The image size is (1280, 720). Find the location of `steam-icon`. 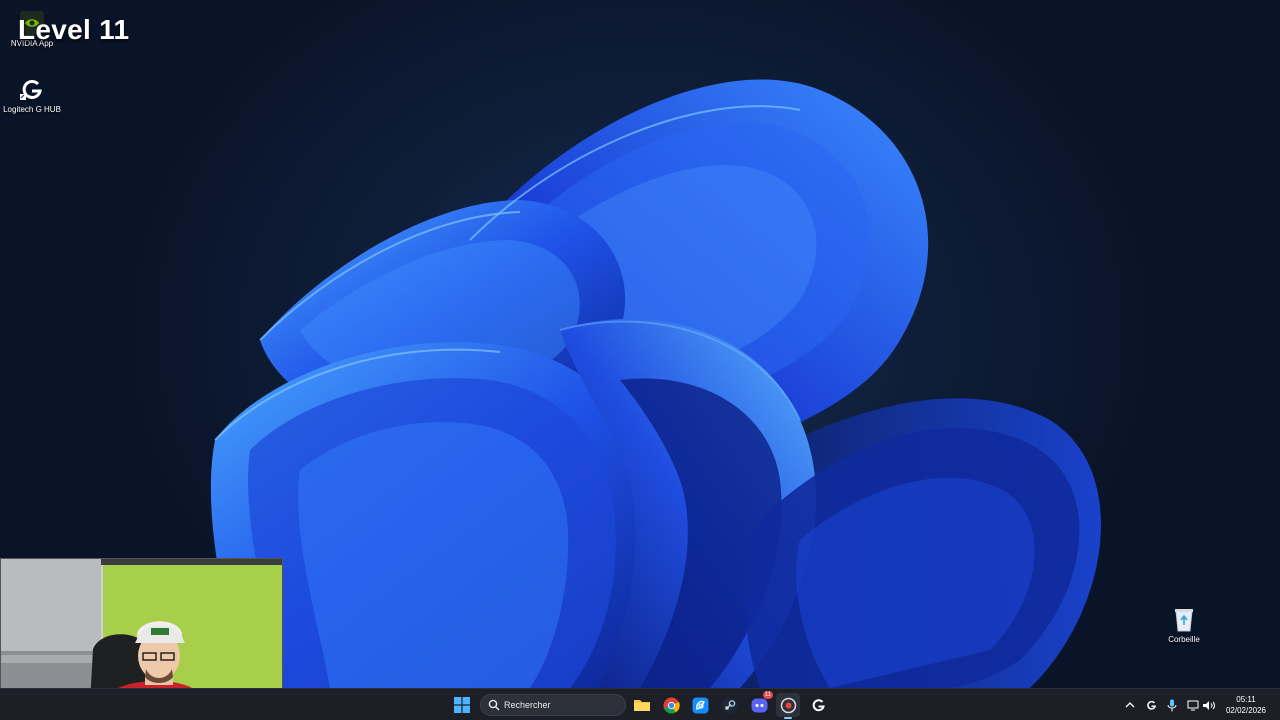

steam-icon is located at coordinates (729, 705).